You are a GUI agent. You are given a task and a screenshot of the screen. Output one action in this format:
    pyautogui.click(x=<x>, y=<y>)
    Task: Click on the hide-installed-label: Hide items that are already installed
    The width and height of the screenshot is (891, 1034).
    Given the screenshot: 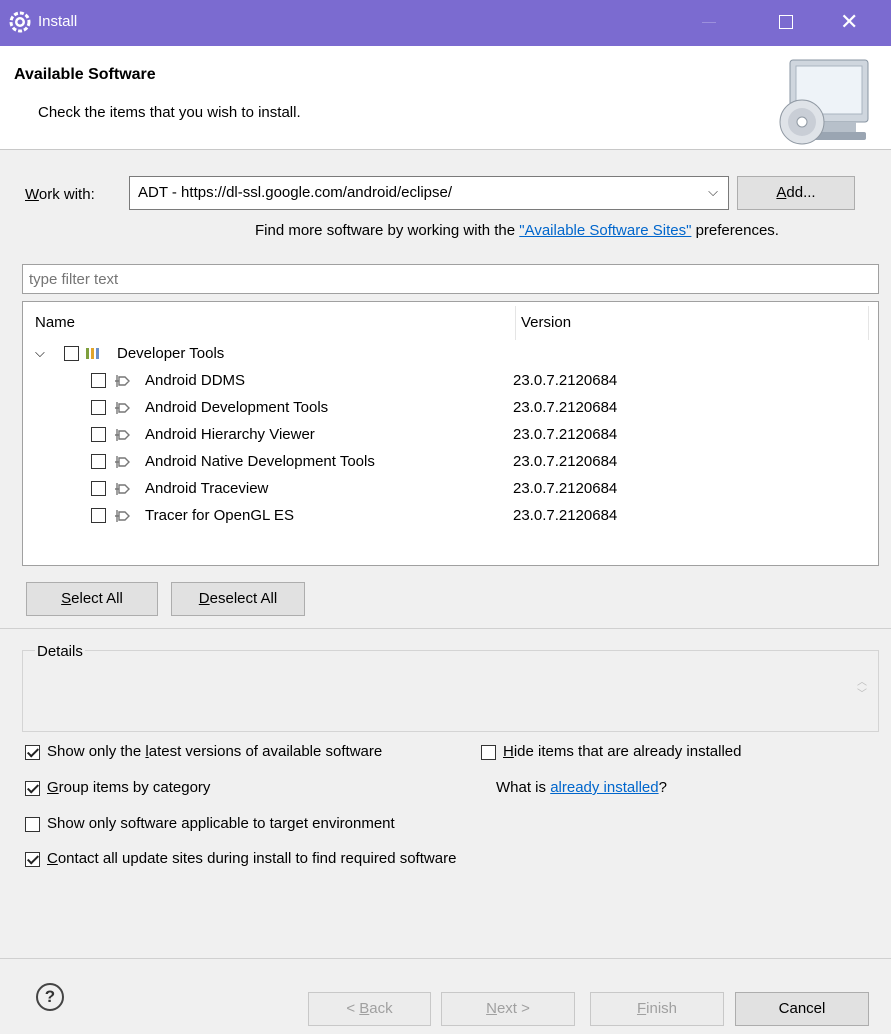 What is the action you would take?
    pyautogui.click(x=622, y=751)
    